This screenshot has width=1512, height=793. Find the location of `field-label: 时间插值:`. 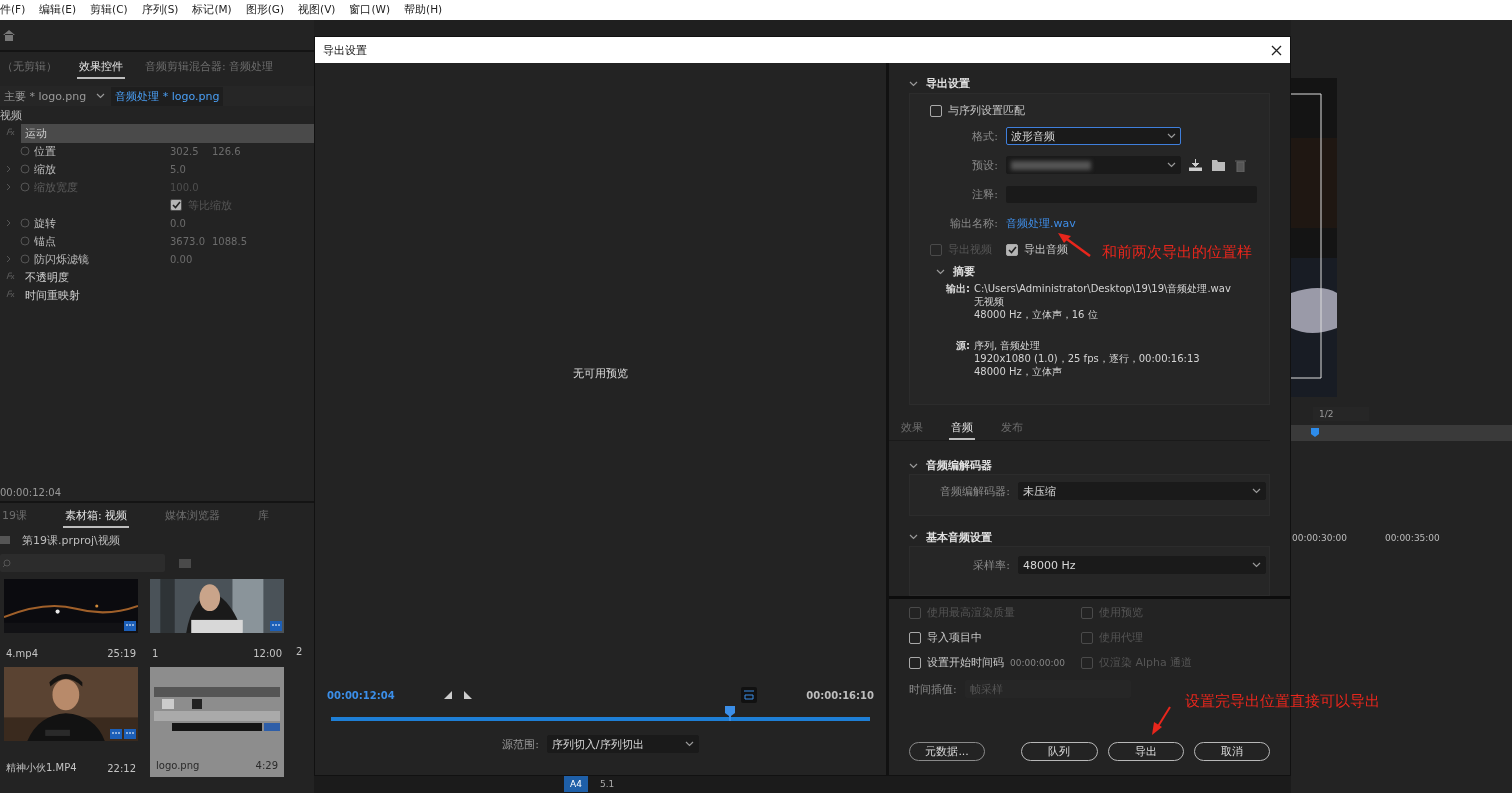

field-label: 时间插值: is located at coordinates (933, 689).